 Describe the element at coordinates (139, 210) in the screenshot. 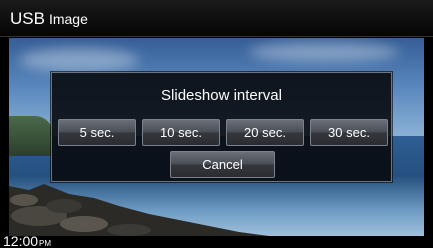

I see `photo-rocks` at that location.